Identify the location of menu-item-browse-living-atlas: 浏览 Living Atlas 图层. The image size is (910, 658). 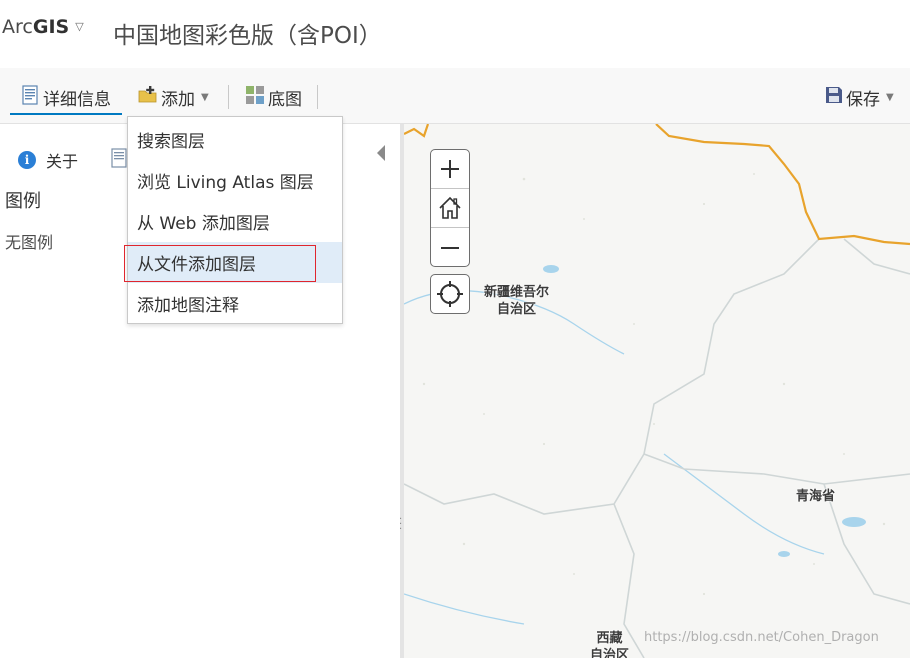
(235, 180).